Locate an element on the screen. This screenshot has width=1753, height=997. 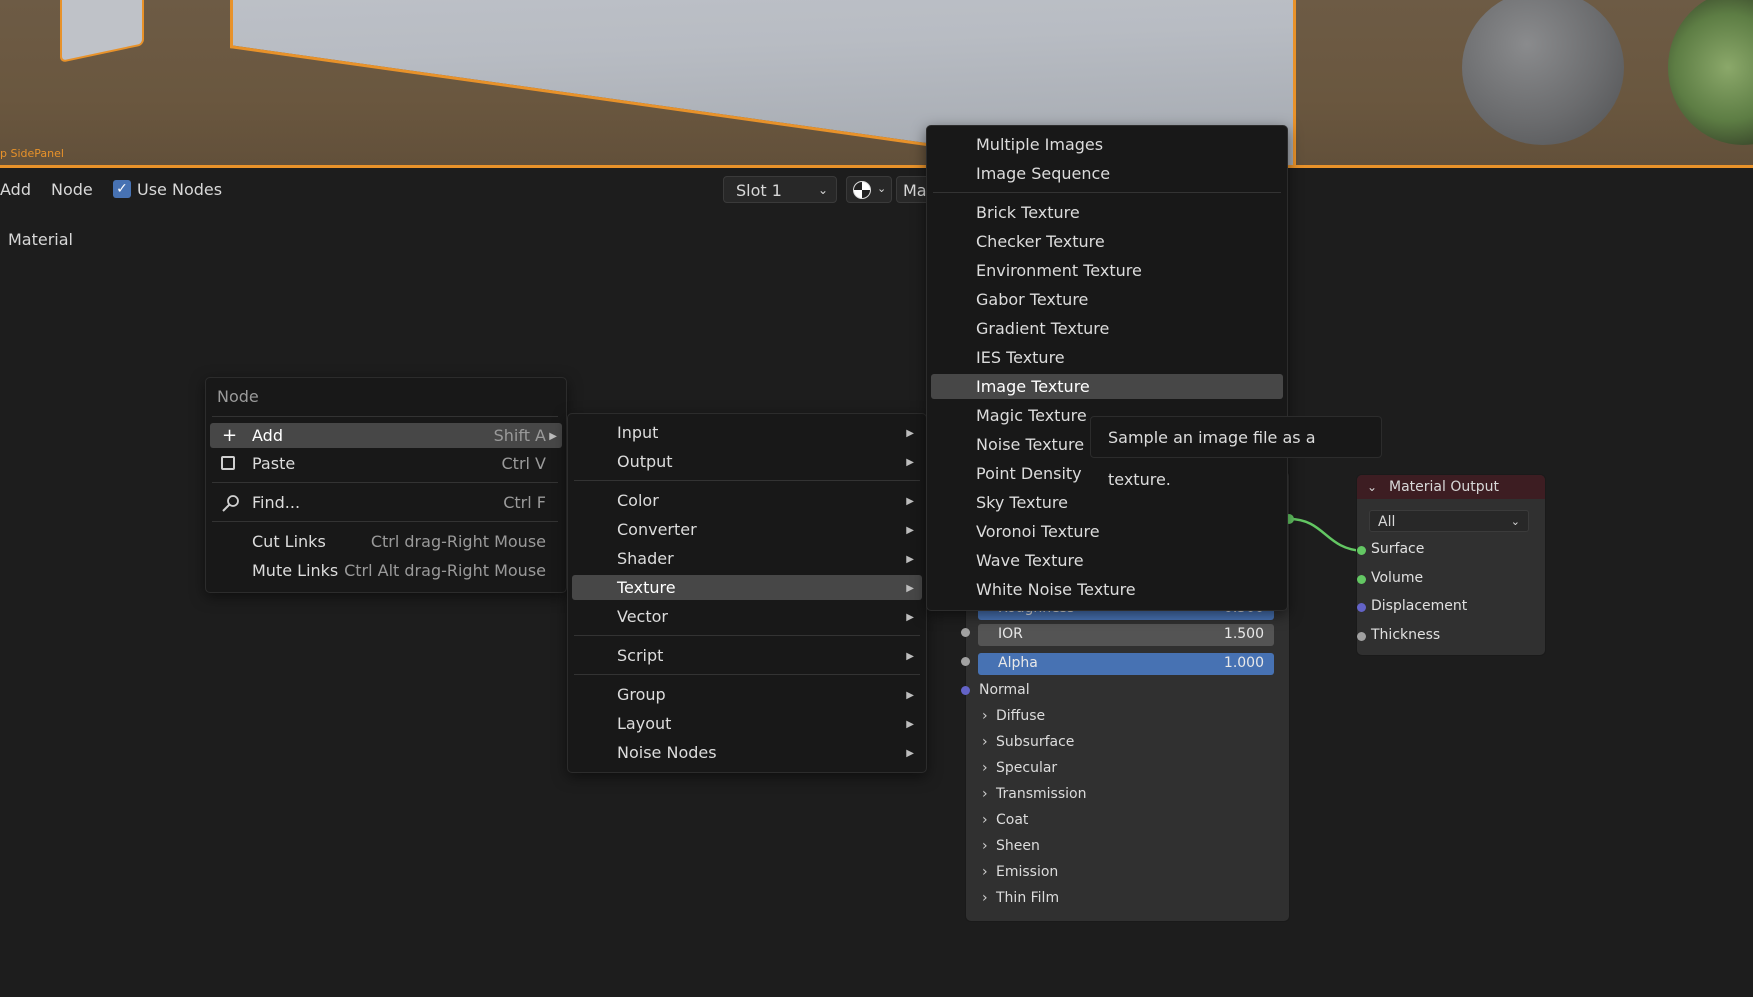
search-icon is located at coordinates (230, 503).